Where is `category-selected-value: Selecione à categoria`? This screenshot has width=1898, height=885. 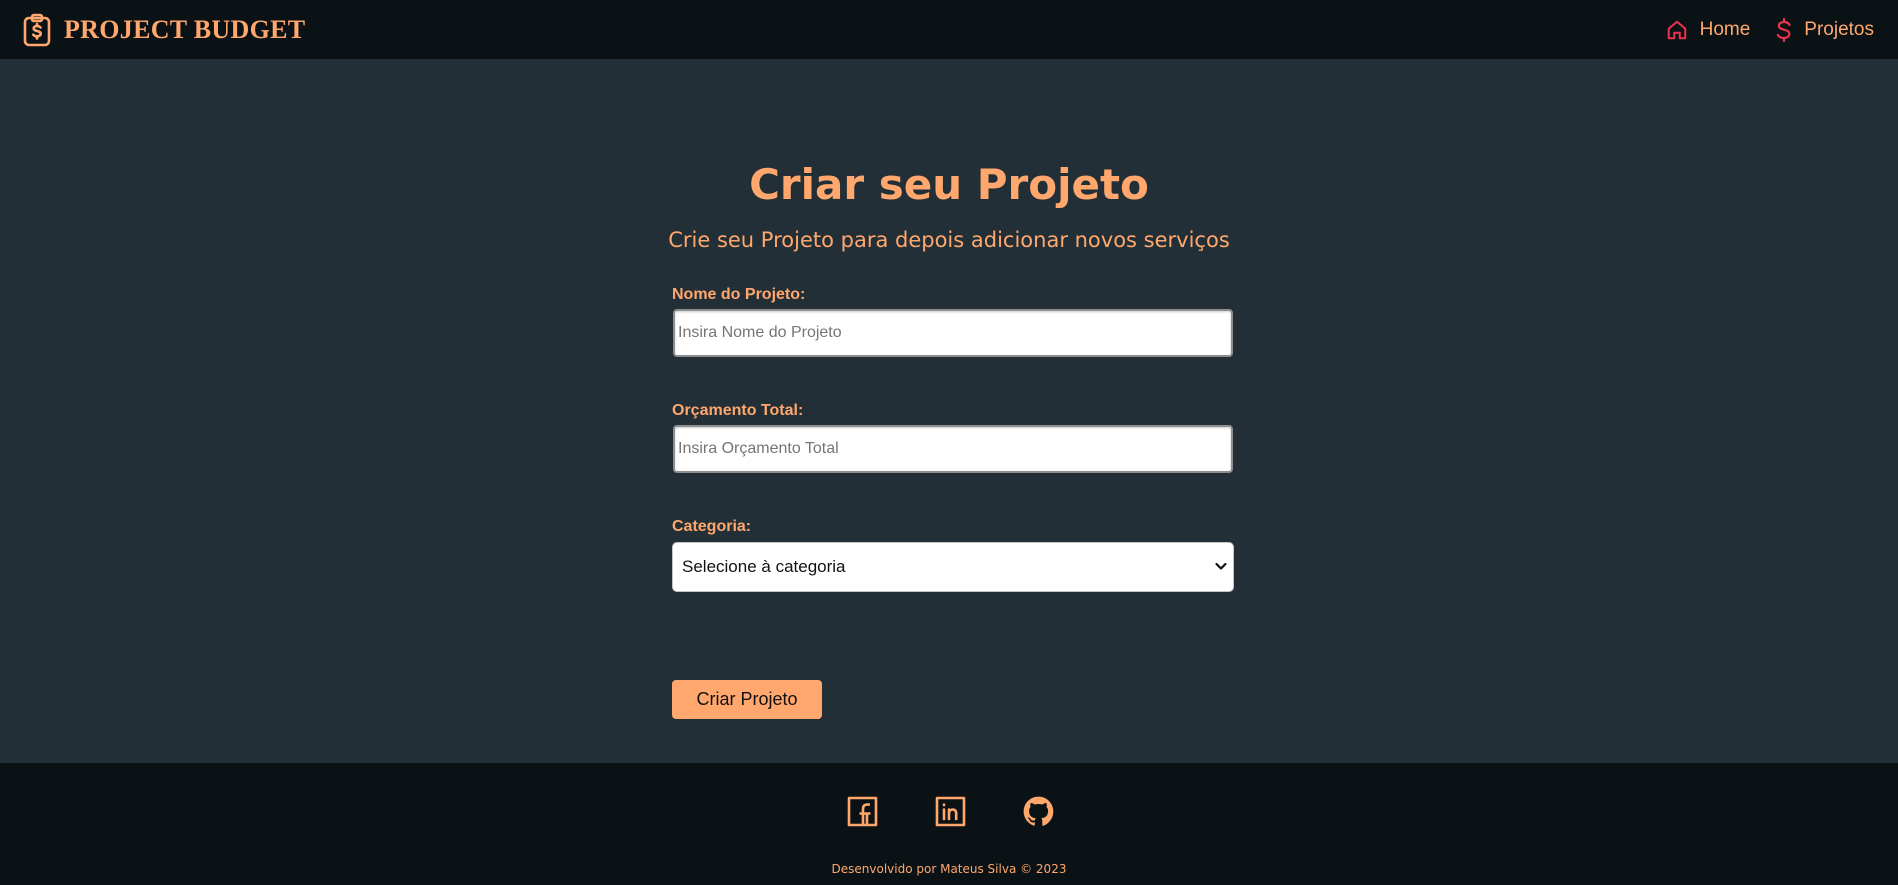 category-selected-value: Selecione à categoria is located at coordinates (764, 566).